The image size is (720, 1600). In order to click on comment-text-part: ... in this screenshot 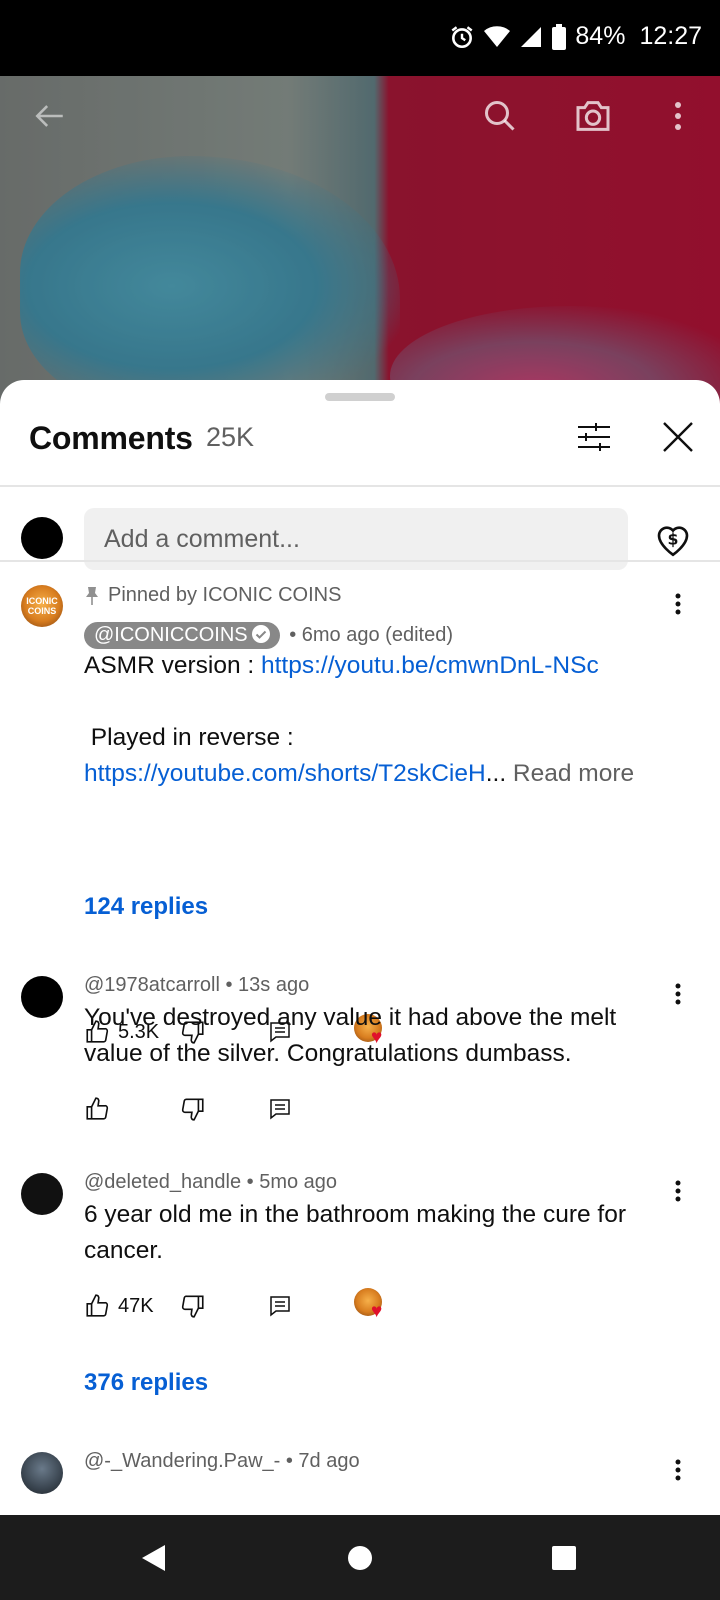, I will do `click(496, 773)`.